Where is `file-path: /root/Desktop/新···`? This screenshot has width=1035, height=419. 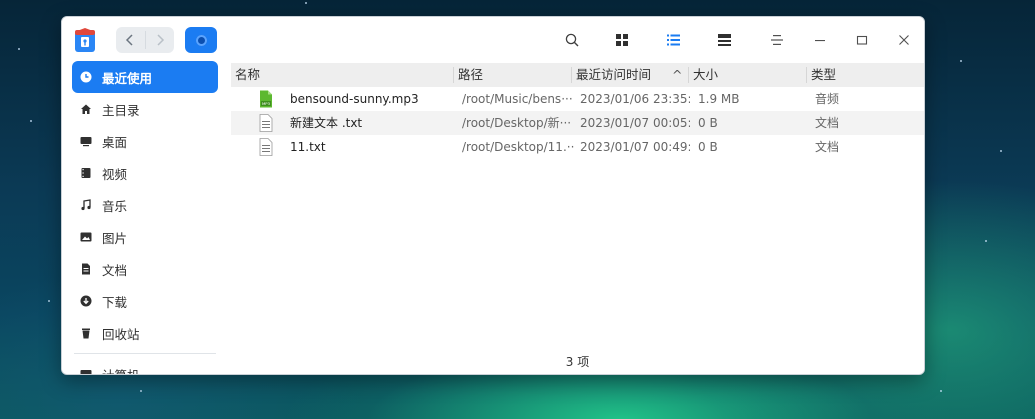
file-path: /root/Desktop/新··· is located at coordinates (517, 123).